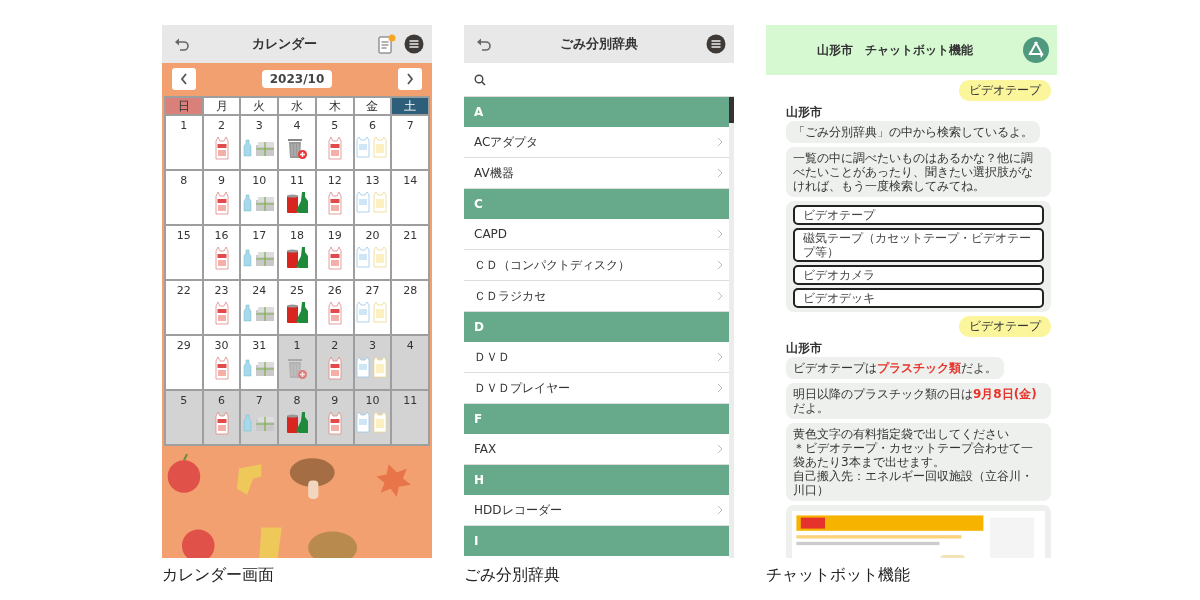  What do you see at coordinates (512, 575) in the screenshot?
I see `caption: ごみ分別辞典` at bounding box center [512, 575].